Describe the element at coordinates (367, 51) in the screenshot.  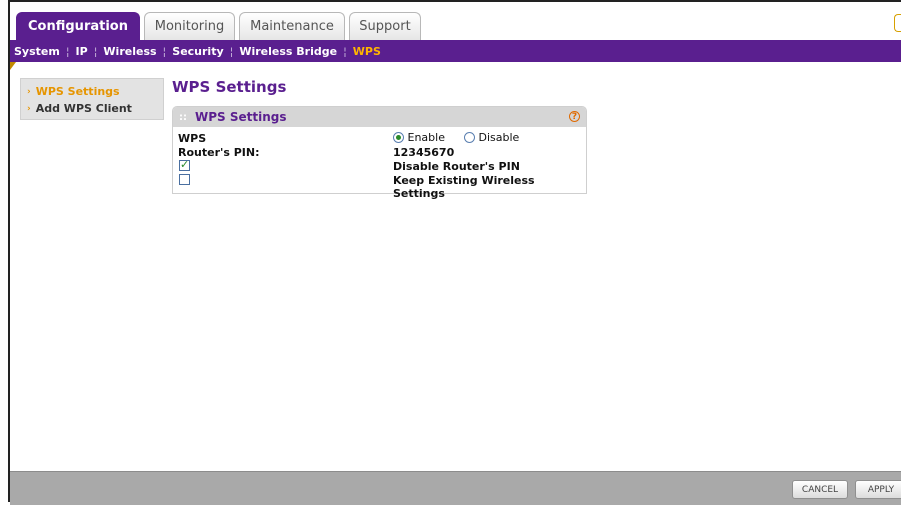
I see `subnav-item-wps: WPS` at that location.